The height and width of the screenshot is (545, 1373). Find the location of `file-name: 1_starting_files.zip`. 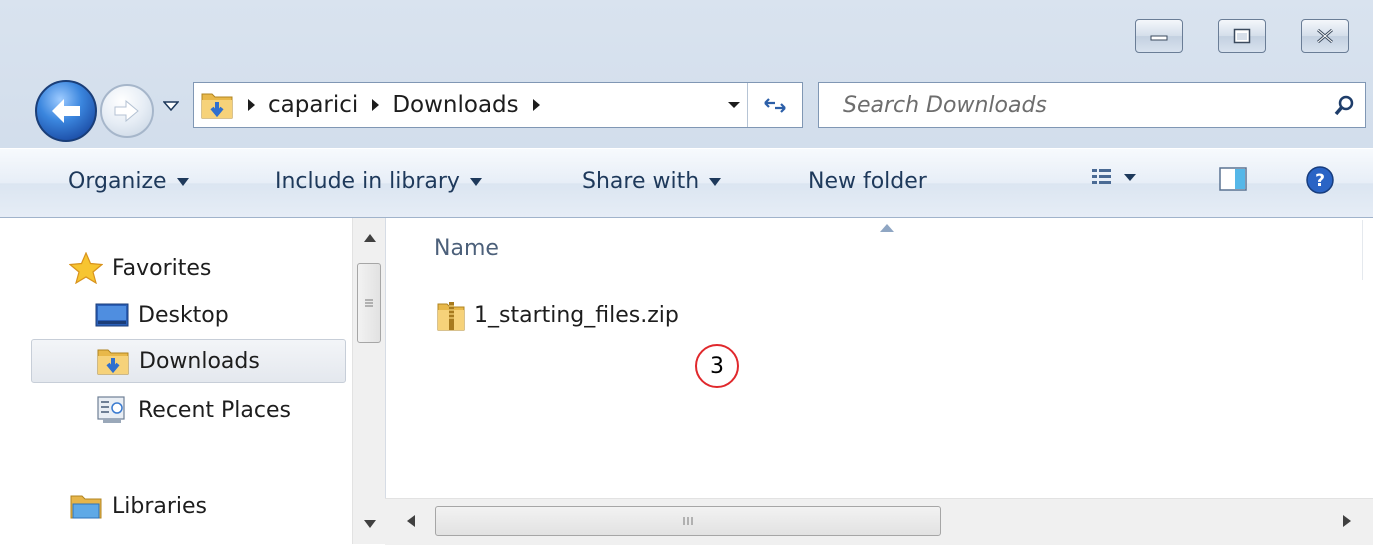

file-name: 1_starting_files.zip is located at coordinates (576, 315).